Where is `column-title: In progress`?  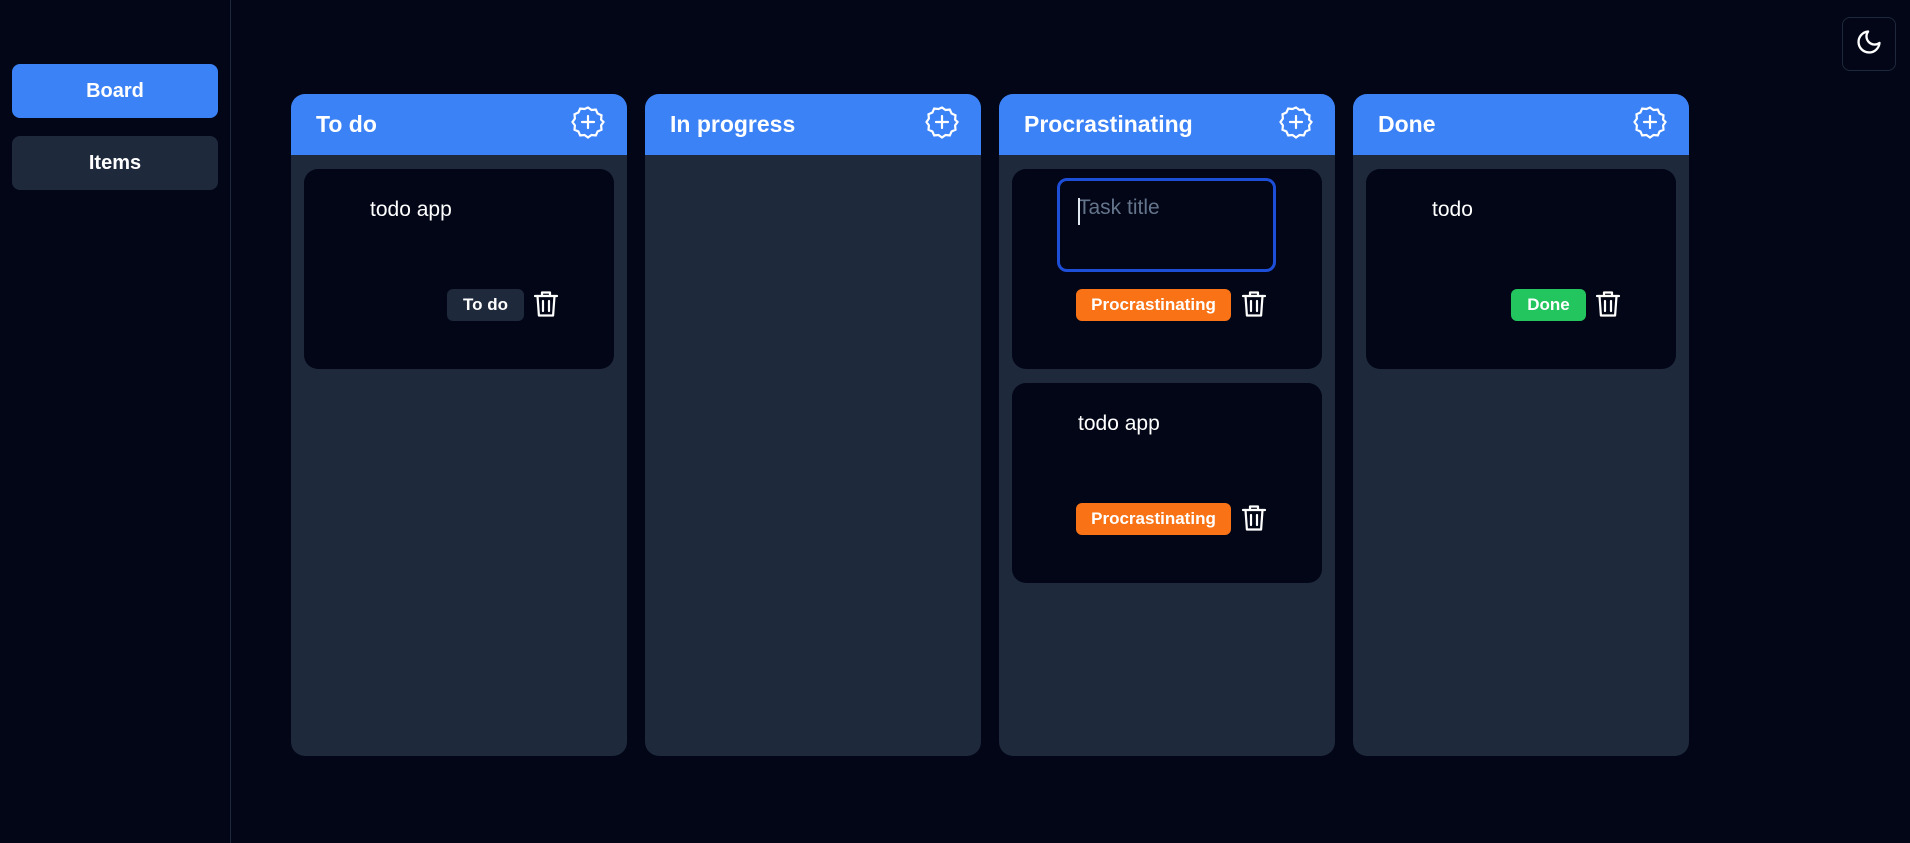
column-title: In progress is located at coordinates (733, 124).